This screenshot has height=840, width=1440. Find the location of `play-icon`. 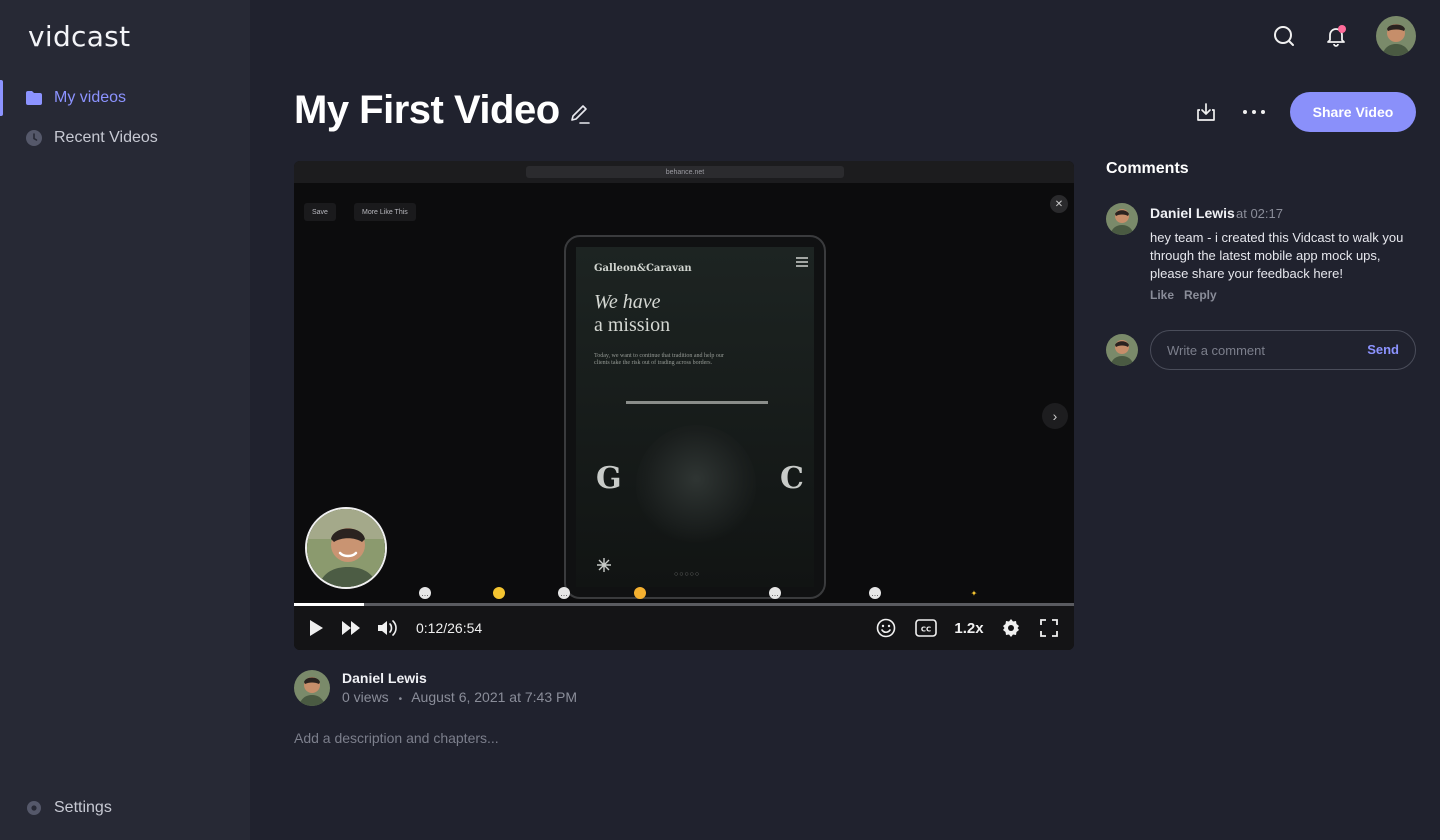

play-icon is located at coordinates (316, 628).